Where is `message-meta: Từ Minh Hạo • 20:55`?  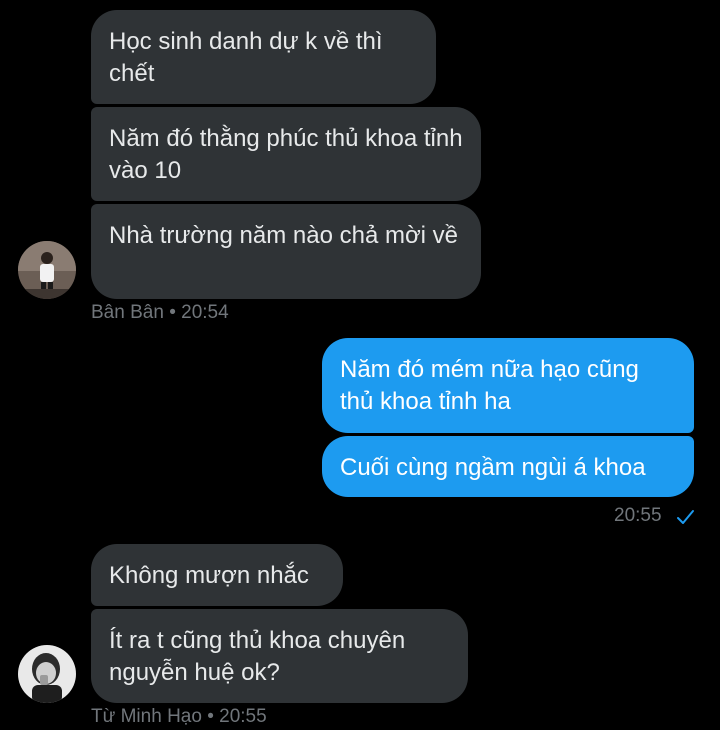
message-meta: Từ Minh Hạo • 20:55 is located at coordinates (179, 717).